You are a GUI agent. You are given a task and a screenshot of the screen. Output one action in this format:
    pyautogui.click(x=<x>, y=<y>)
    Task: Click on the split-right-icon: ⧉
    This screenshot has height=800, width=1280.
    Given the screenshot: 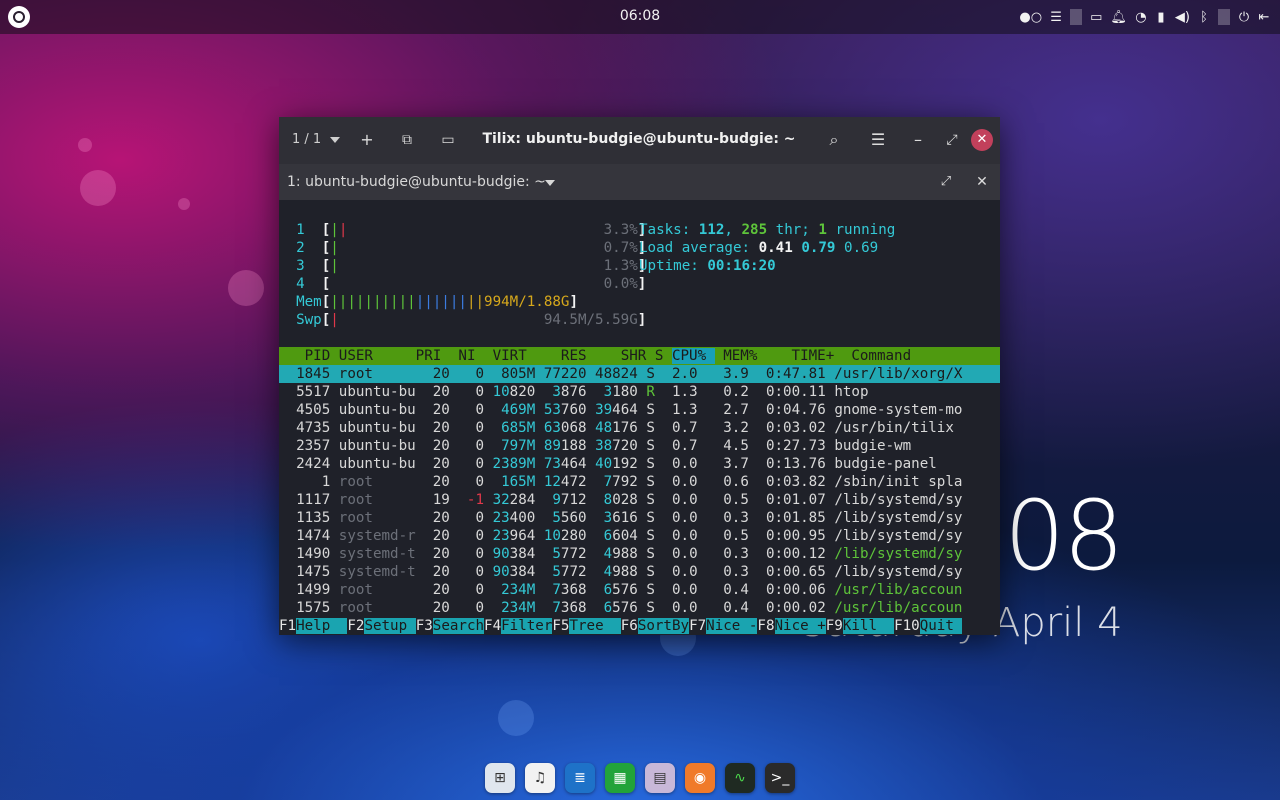 What is the action you would take?
    pyautogui.click(x=407, y=140)
    